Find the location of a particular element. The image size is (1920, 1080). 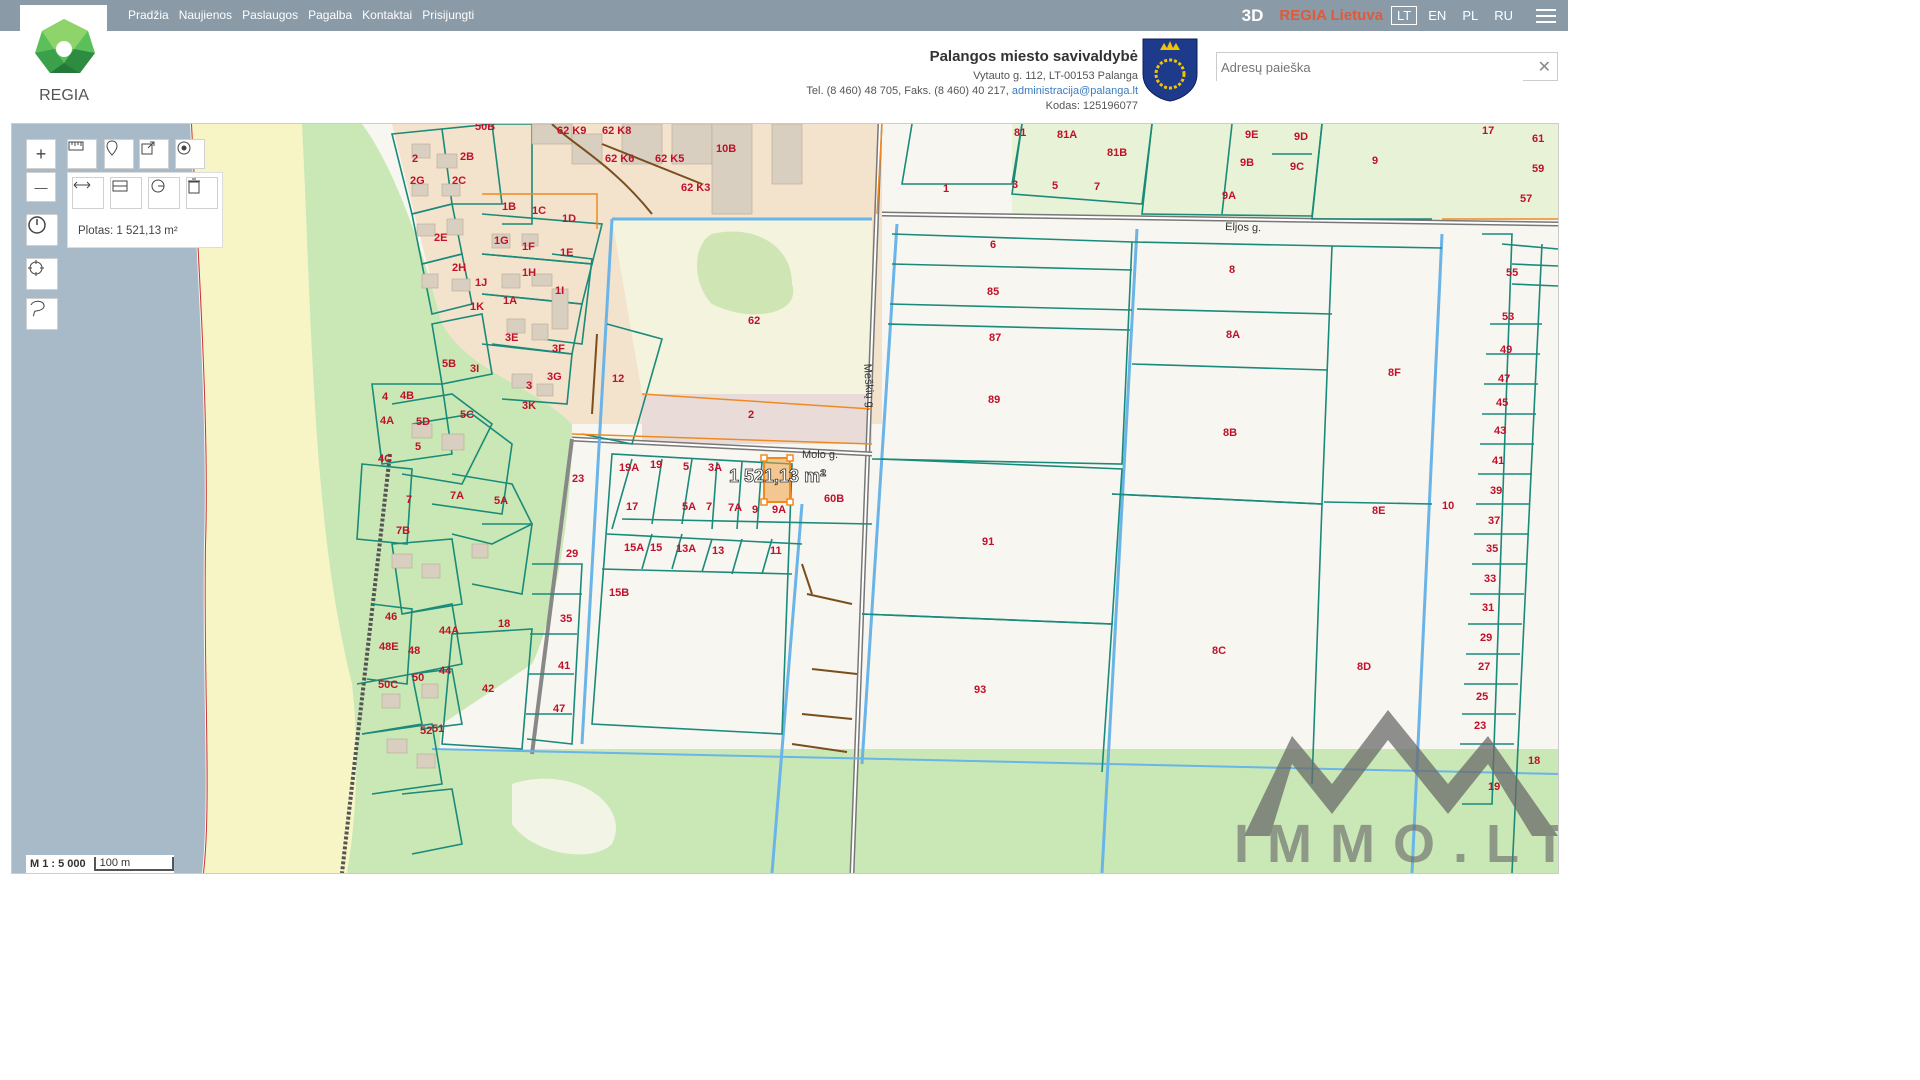

parcel-label: 2E is located at coordinates (440, 238).